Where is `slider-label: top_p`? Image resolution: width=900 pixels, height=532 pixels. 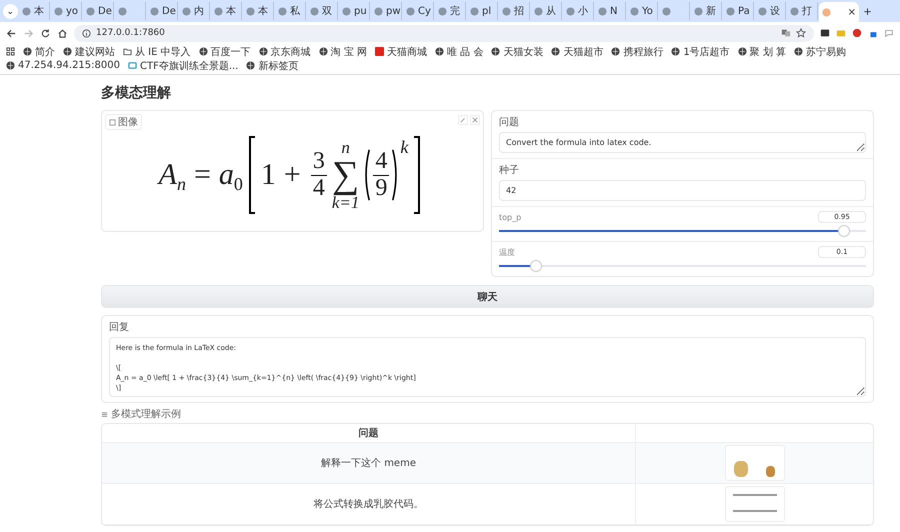
slider-label: top_p is located at coordinates (510, 217).